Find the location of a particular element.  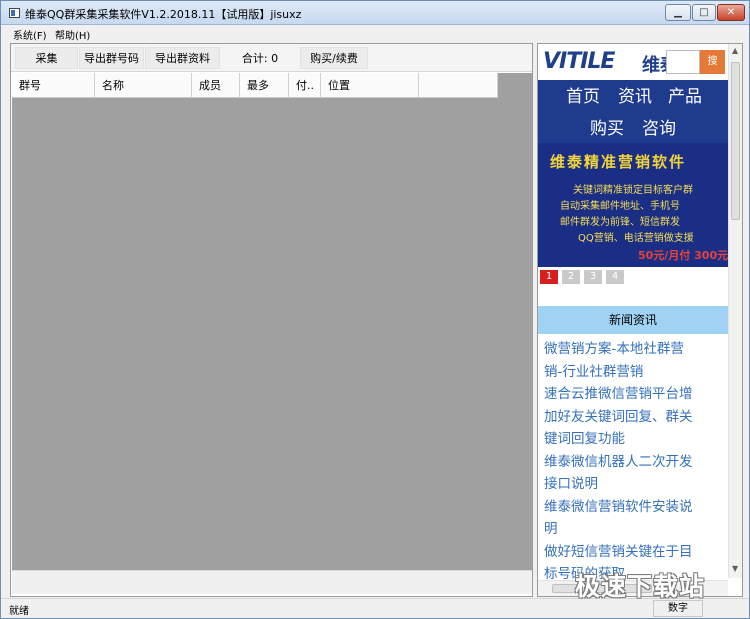

ad-nav: 首页 资讯 产品 购买 咨询 is located at coordinates (633, 111).